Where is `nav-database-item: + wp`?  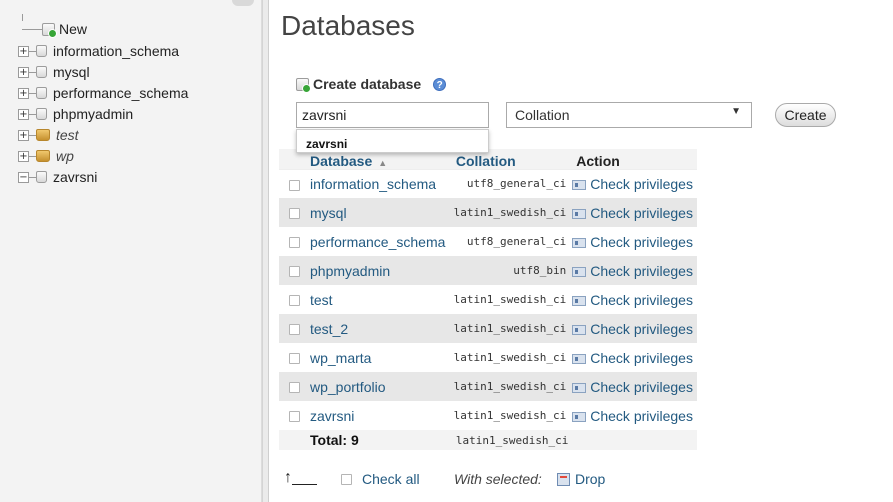 nav-database-item: + wp is located at coordinates (46, 156).